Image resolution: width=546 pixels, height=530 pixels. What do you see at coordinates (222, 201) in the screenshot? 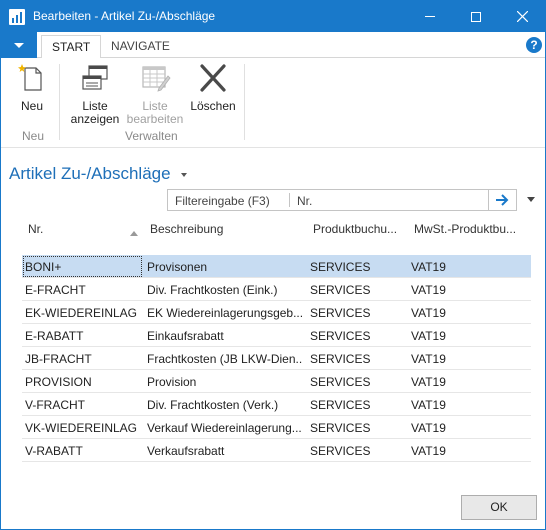
I see `filter-input: Filtereingabe (F3)` at bounding box center [222, 201].